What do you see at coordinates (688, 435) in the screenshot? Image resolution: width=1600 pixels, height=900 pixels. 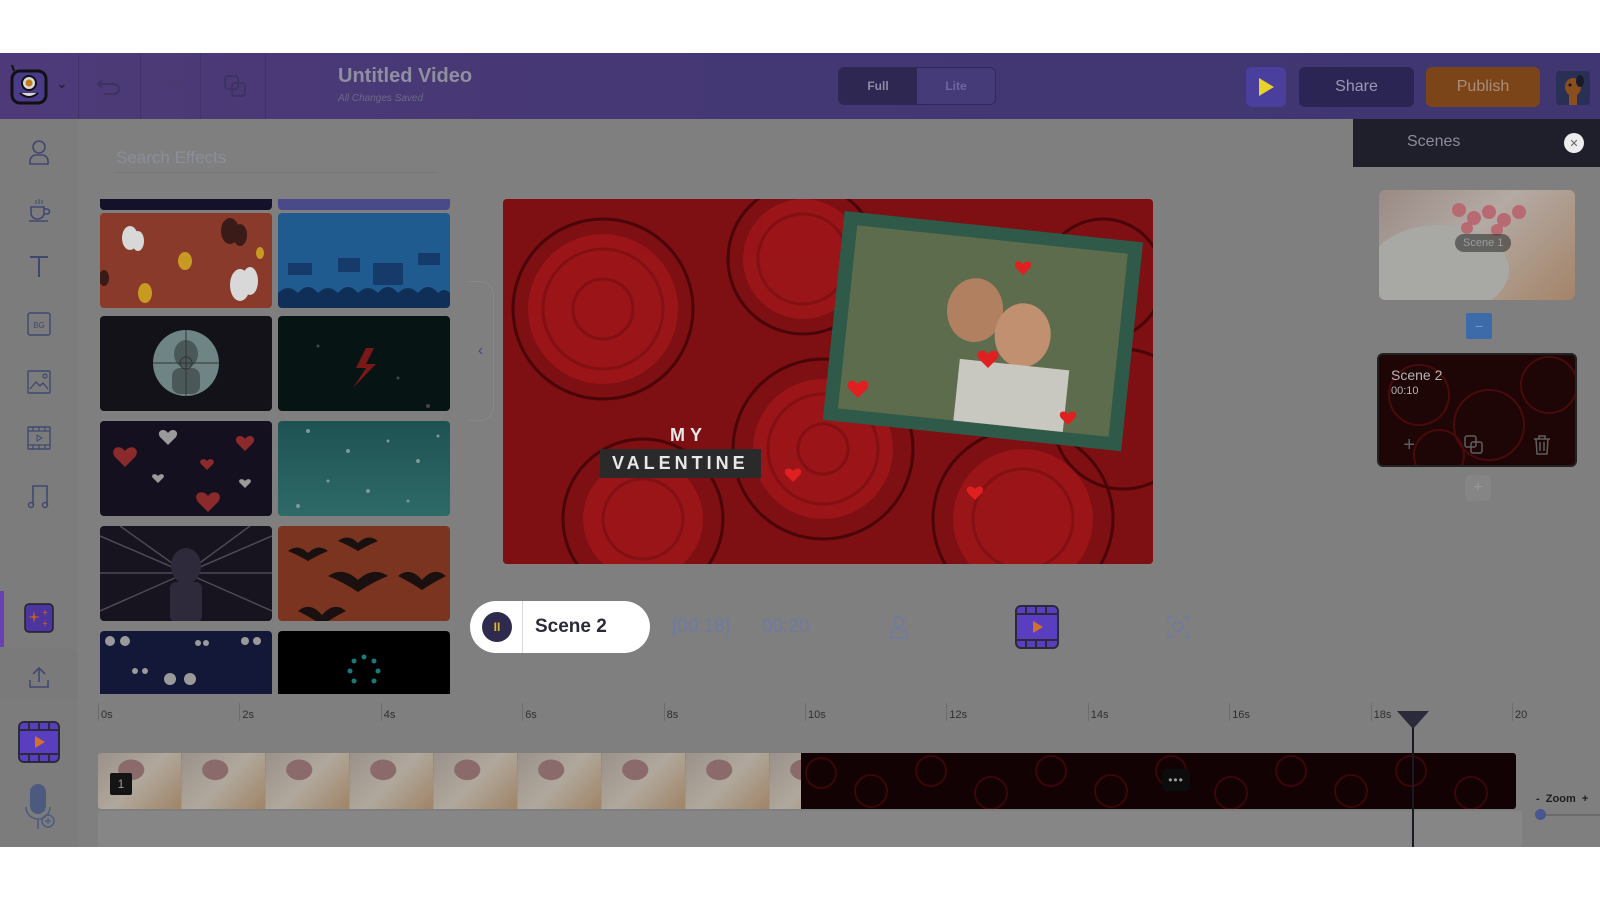 I see `canvas-text-my: MY` at bounding box center [688, 435].